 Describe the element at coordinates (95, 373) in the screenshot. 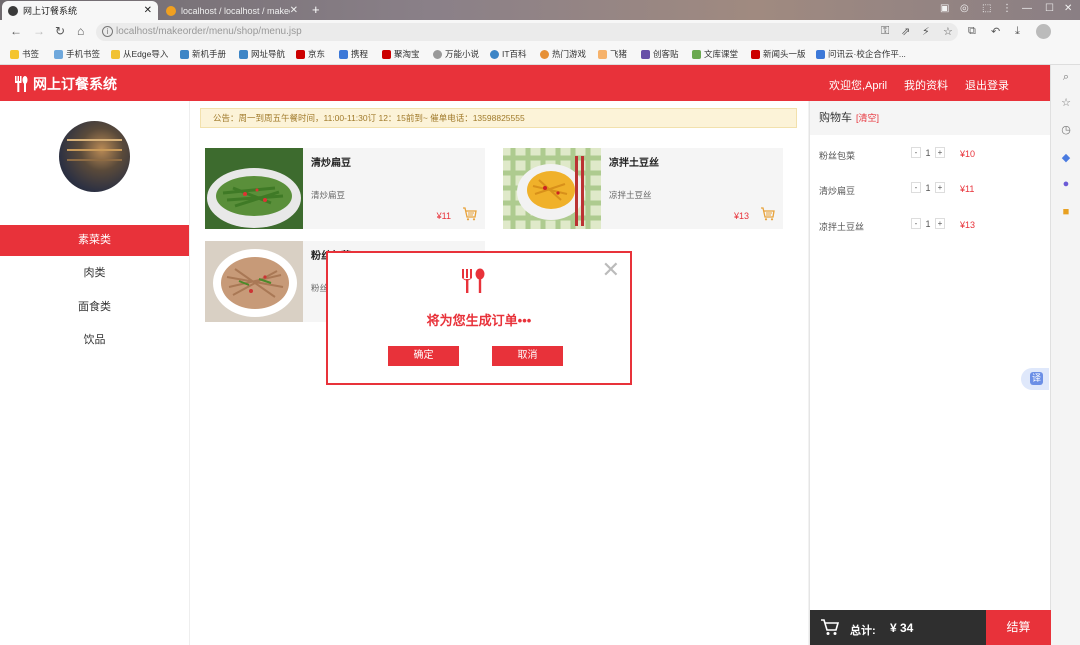

I see `category-sidebar: 素菜类 肉类 面食类 饮品` at that location.